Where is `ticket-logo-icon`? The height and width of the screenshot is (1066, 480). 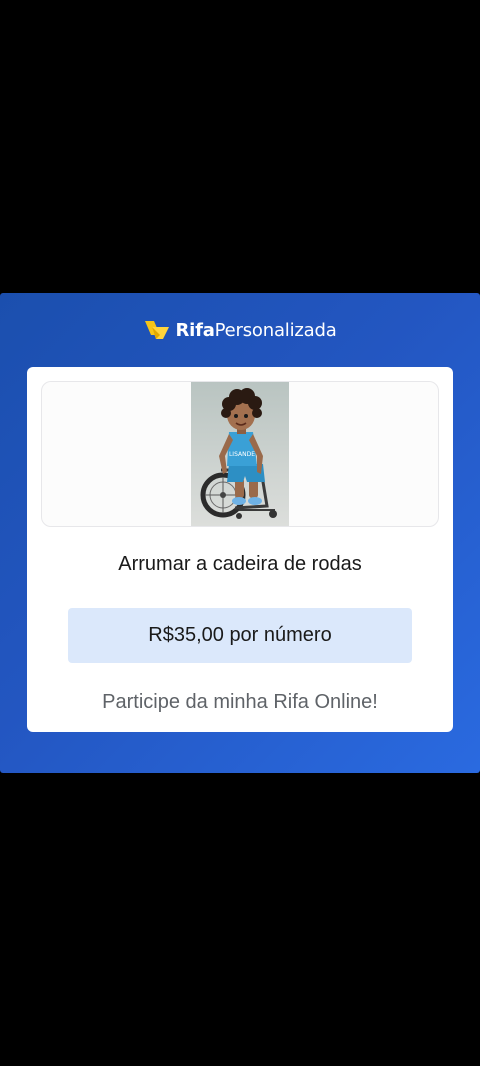 ticket-logo-icon is located at coordinates (157, 330).